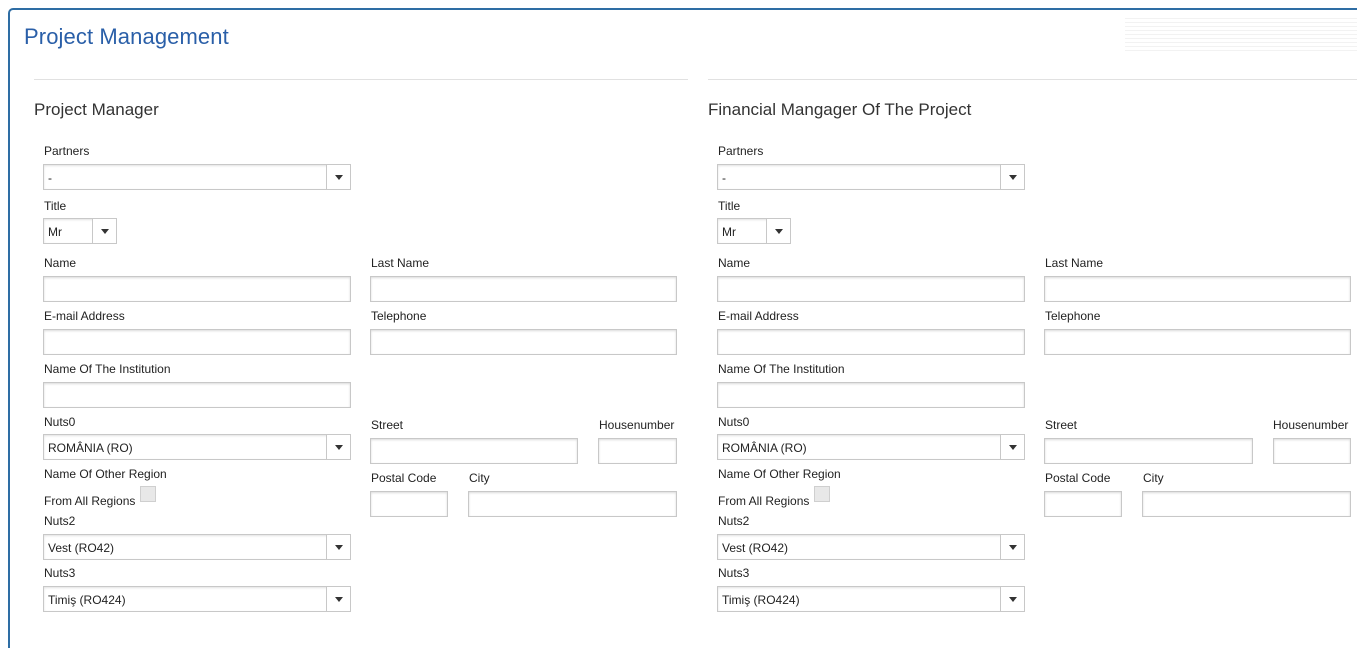  What do you see at coordinates (840, 109) in the screenshot?
I see `section-heading: Financial Mangager Of The Project` at bounding box center [840, 109].